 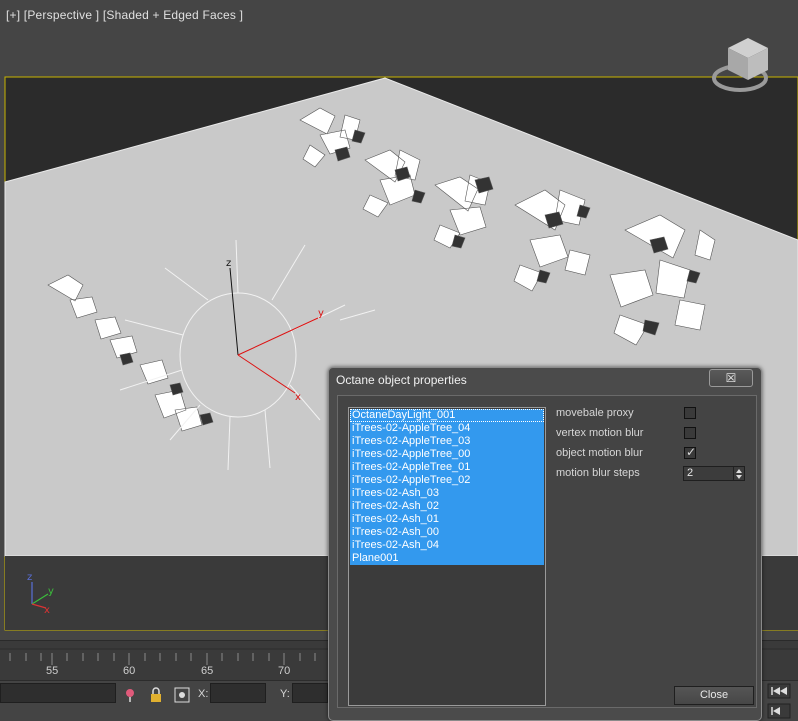 I want to click on spinner-down-icon, so click(x=739, y=477).